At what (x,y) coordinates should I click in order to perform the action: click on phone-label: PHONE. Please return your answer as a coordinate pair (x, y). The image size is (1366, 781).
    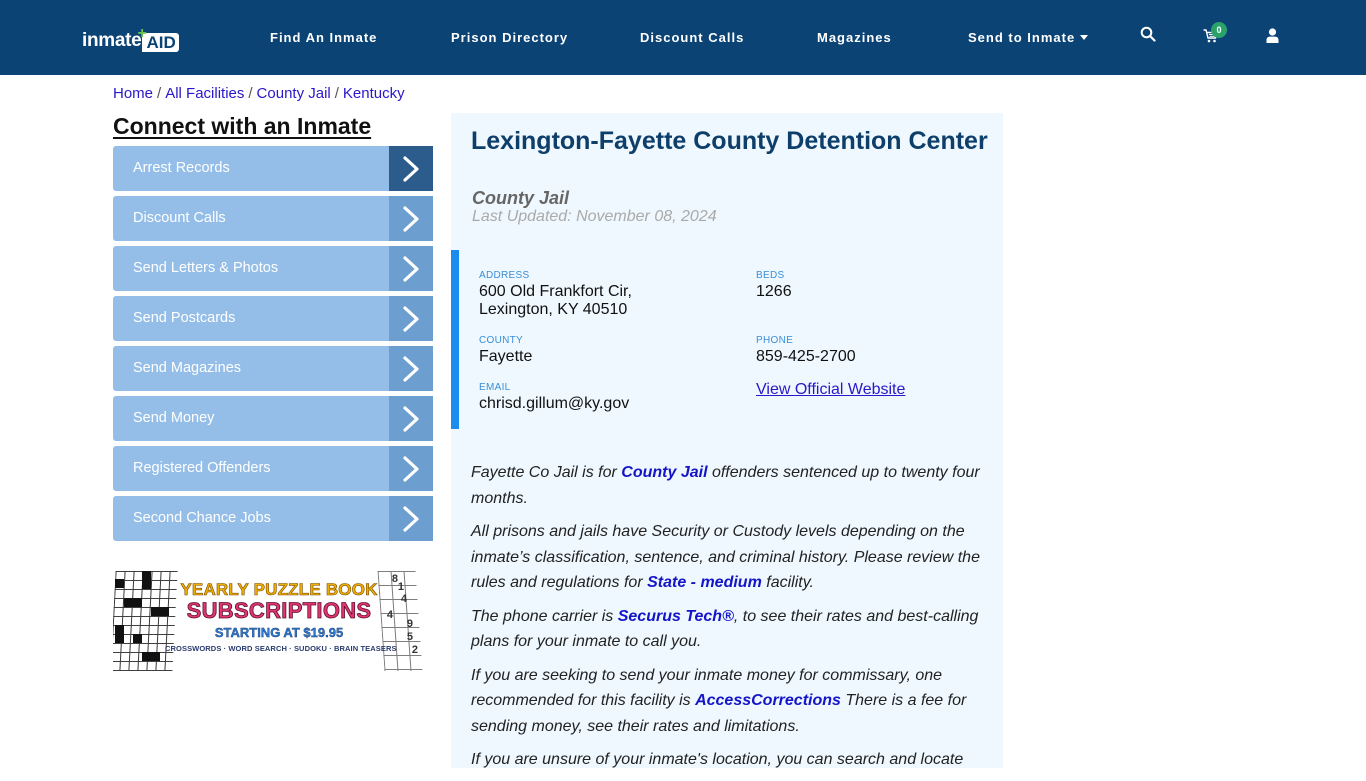
    Looking at the image, I should click on (775, 340).